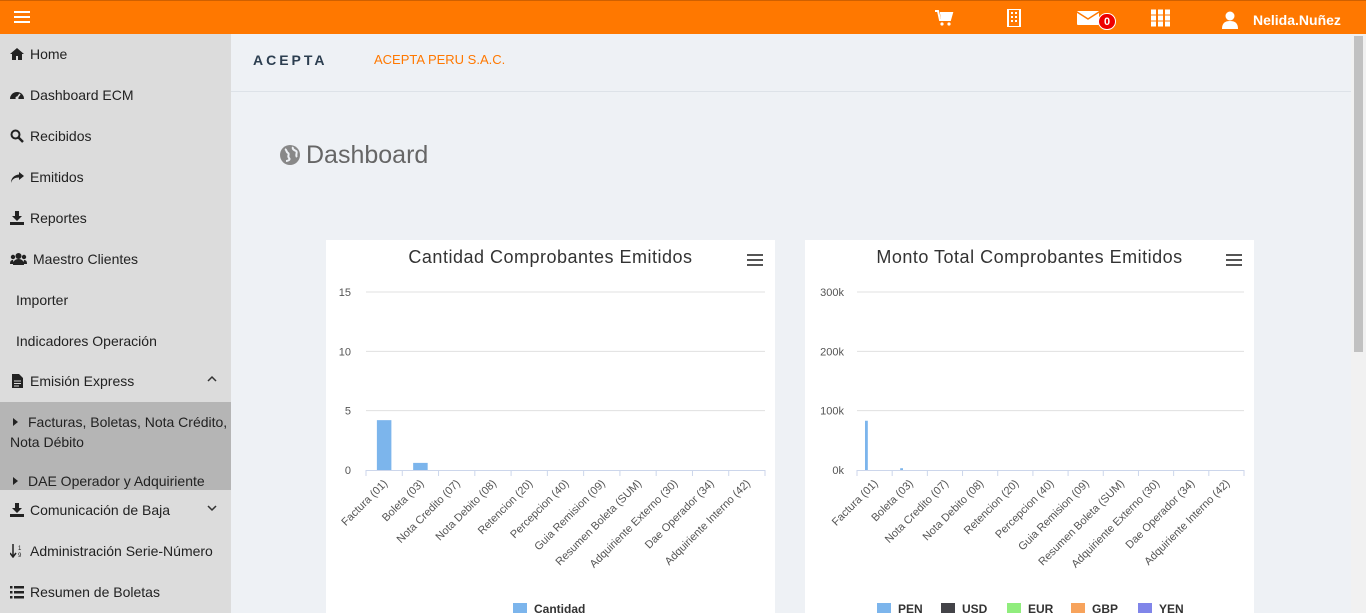  What do you see at coordinates (910, 607) in the screenshot?
I see `legend-label: PEN` at bounding box center [910, 607].